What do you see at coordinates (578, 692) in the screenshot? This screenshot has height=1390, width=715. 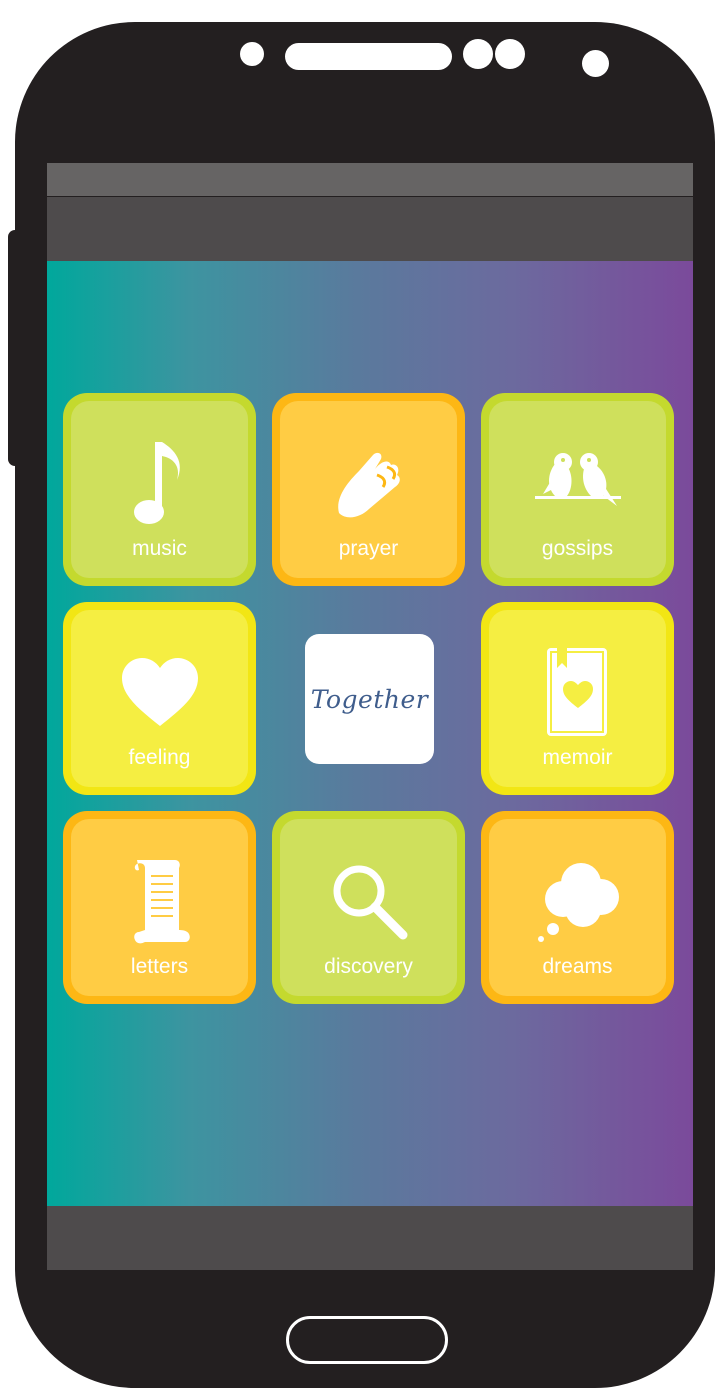 I see `book-heart-icon` at bounding box center [578, 692].